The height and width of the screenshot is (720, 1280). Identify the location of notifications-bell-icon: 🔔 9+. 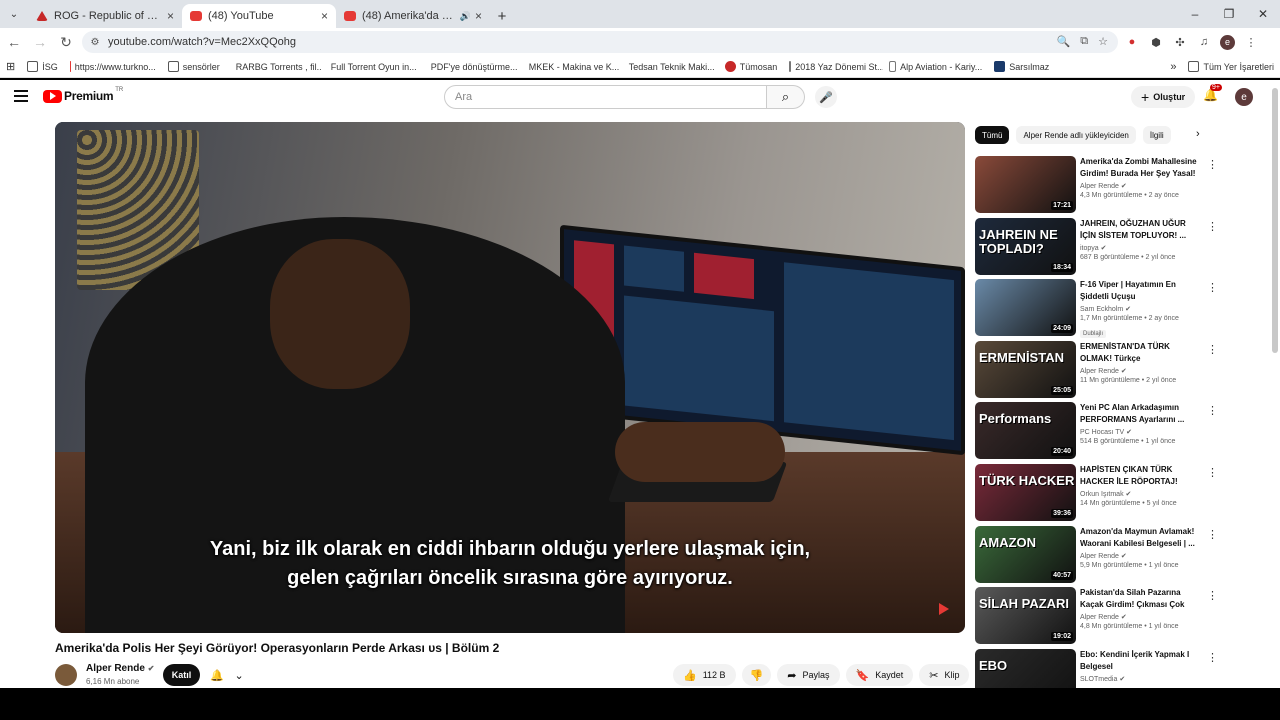
(1212, 93).